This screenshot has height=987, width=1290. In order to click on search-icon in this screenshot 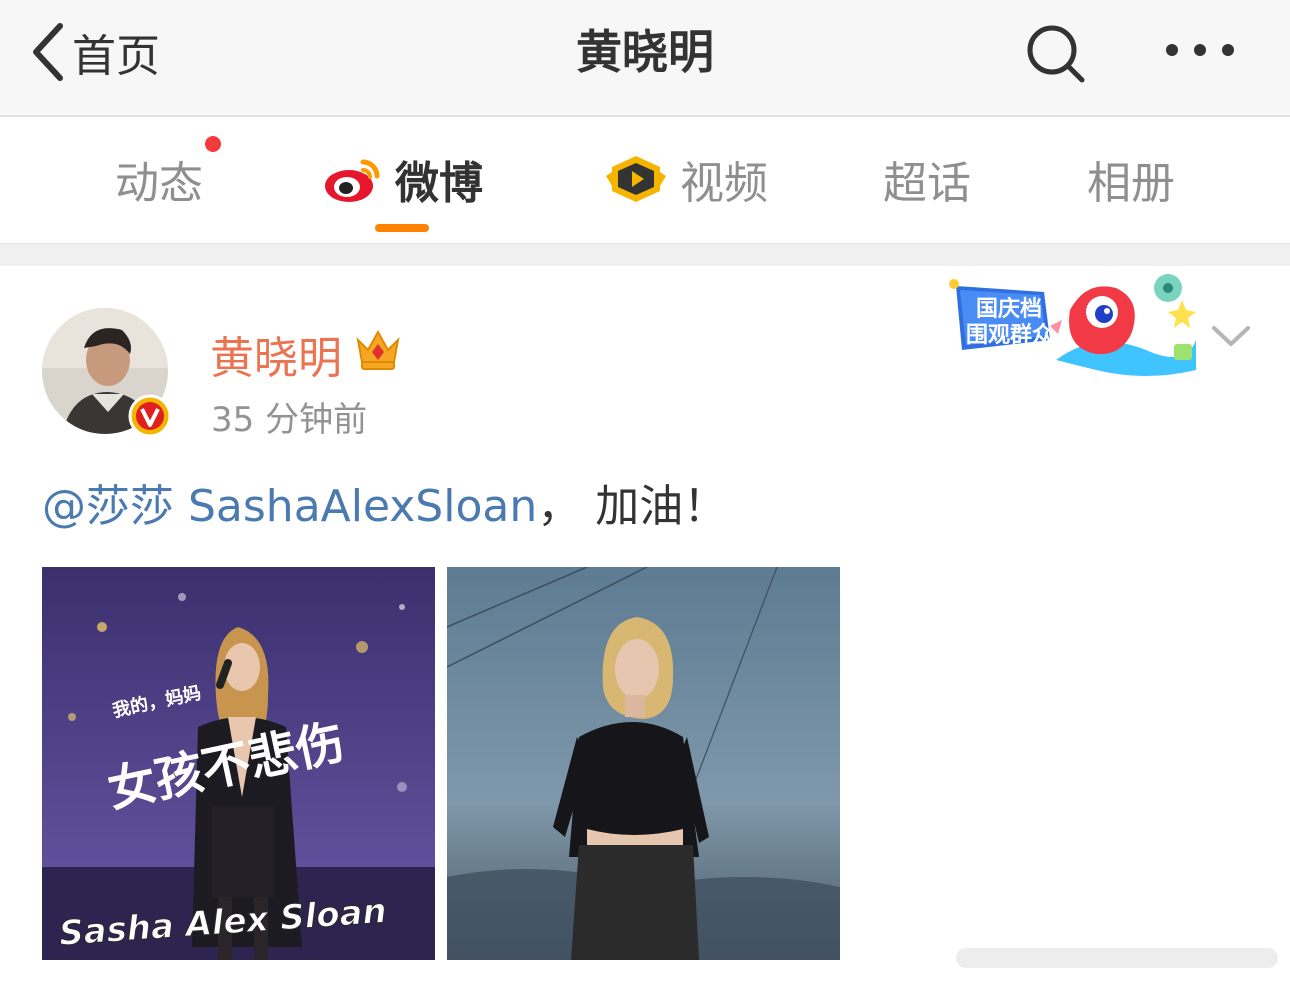, I will do `click(1056, 54)`.